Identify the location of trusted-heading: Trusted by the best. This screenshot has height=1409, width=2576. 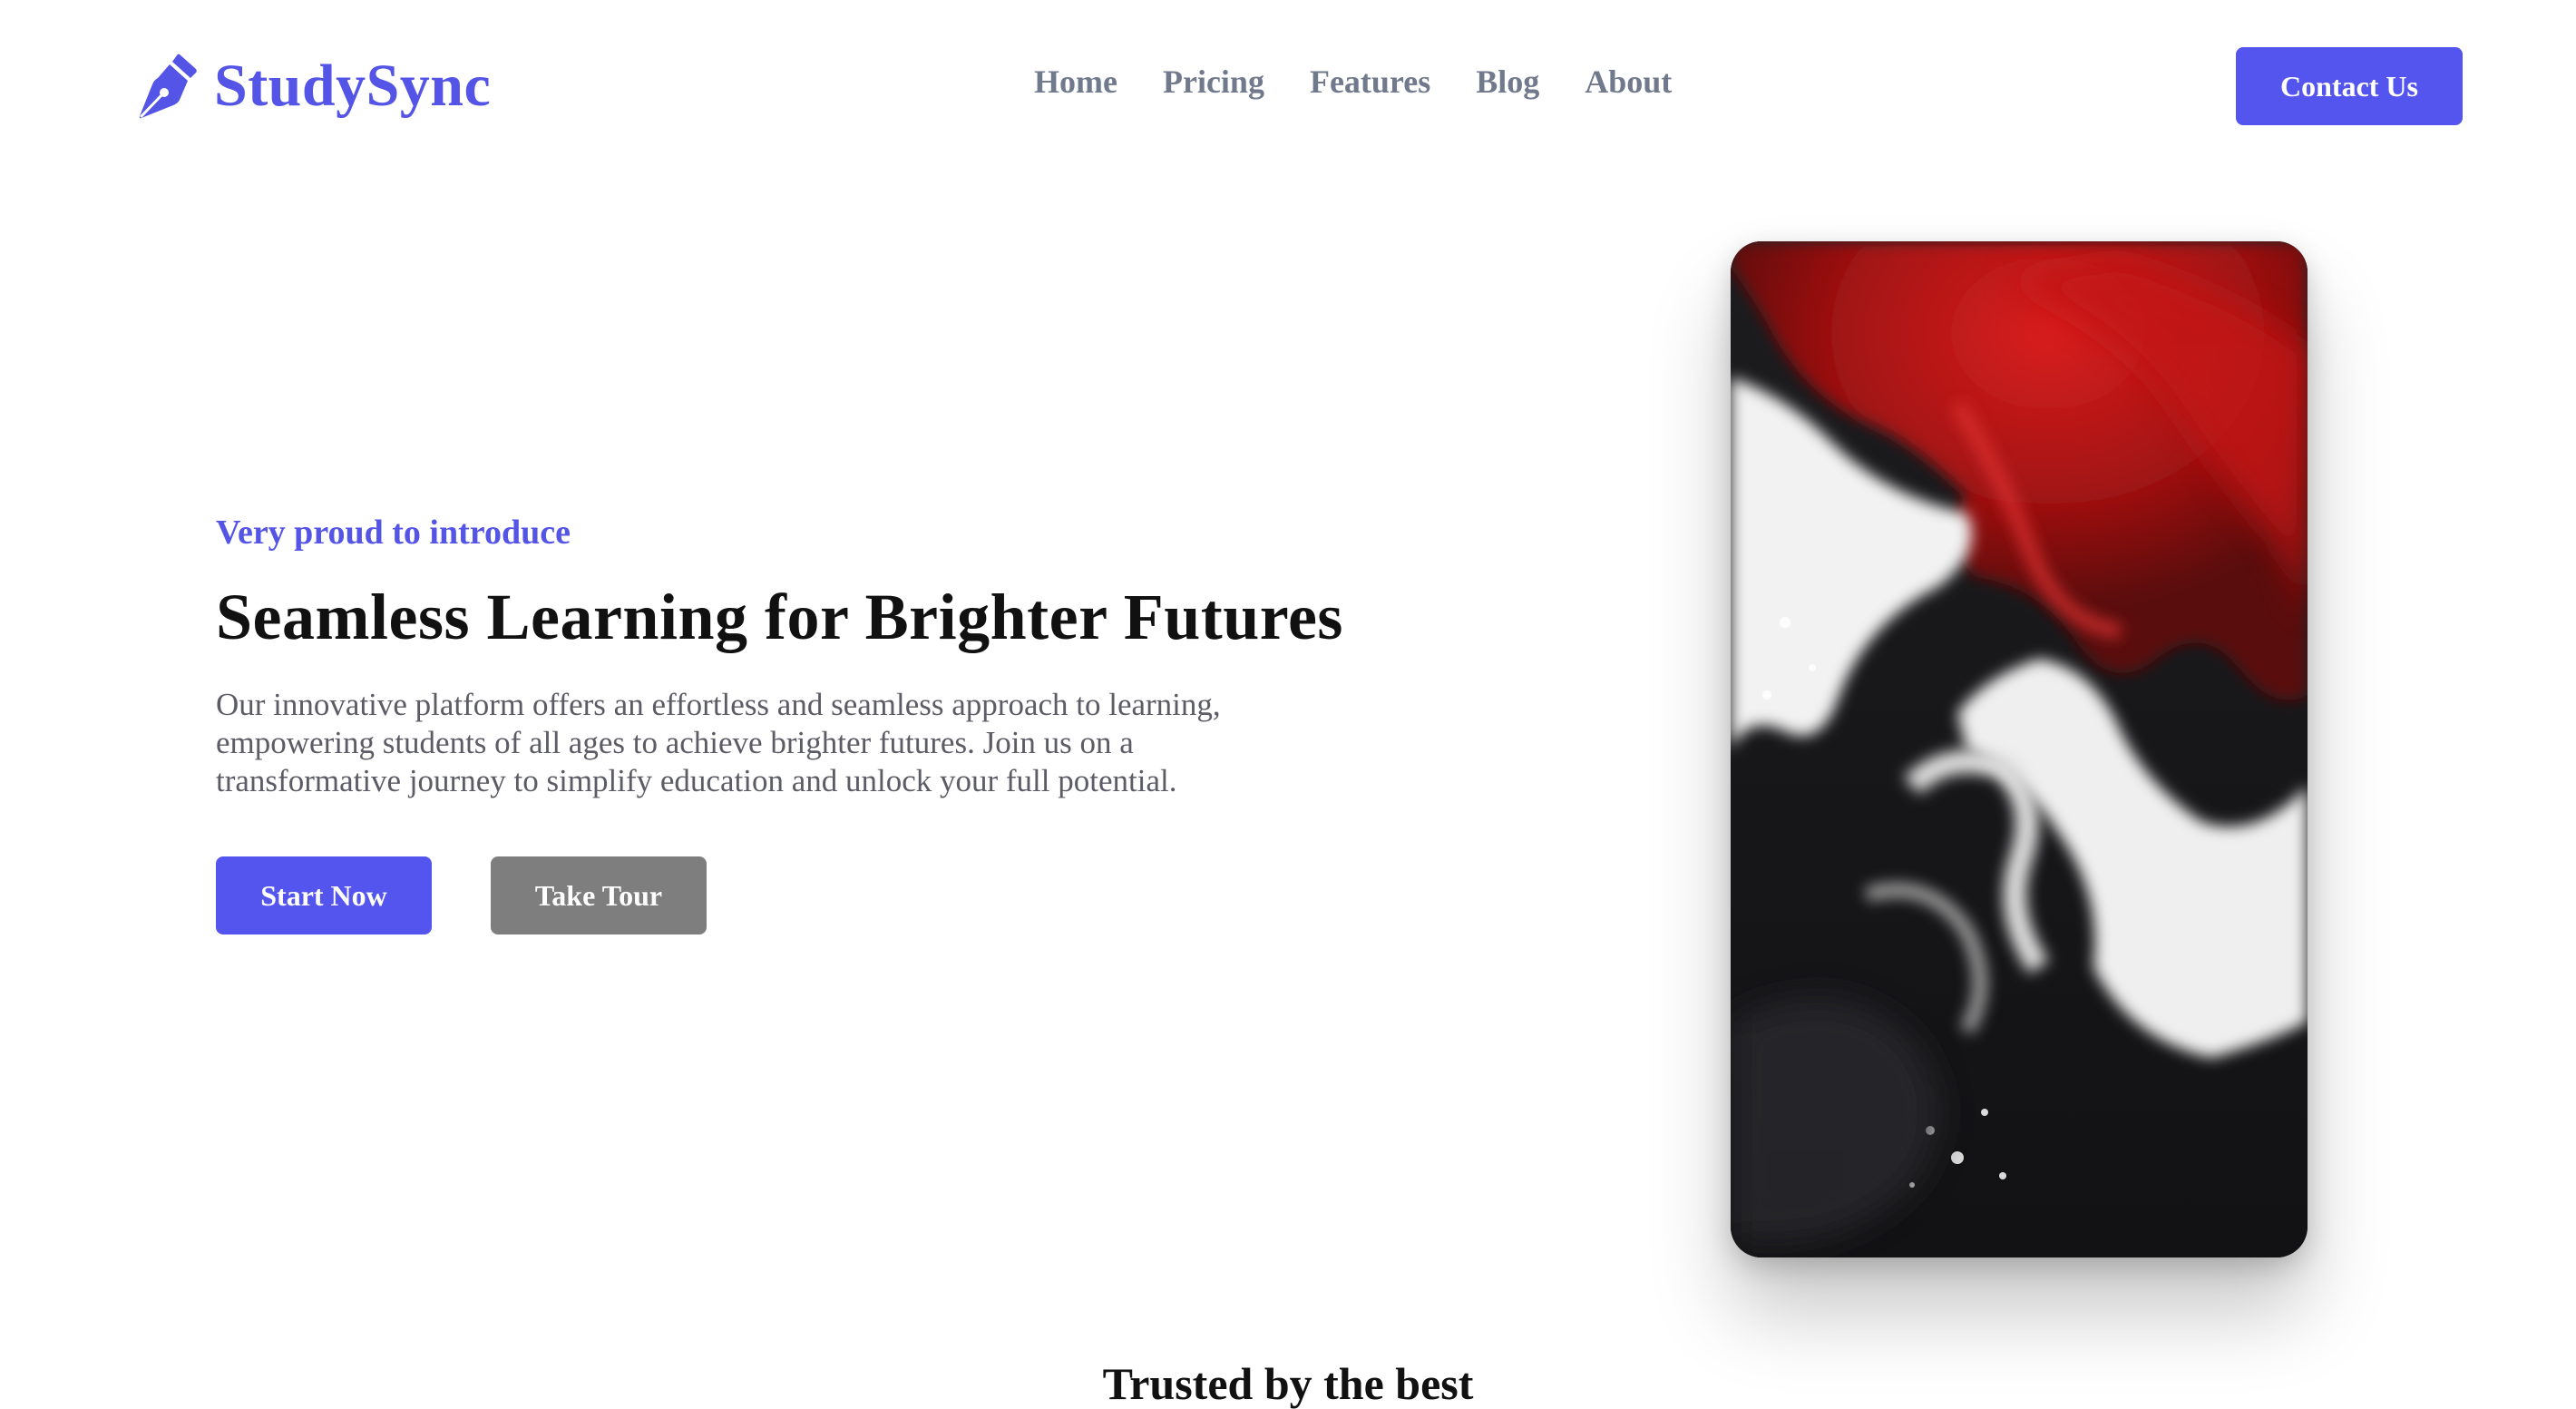
(1288, 1383).